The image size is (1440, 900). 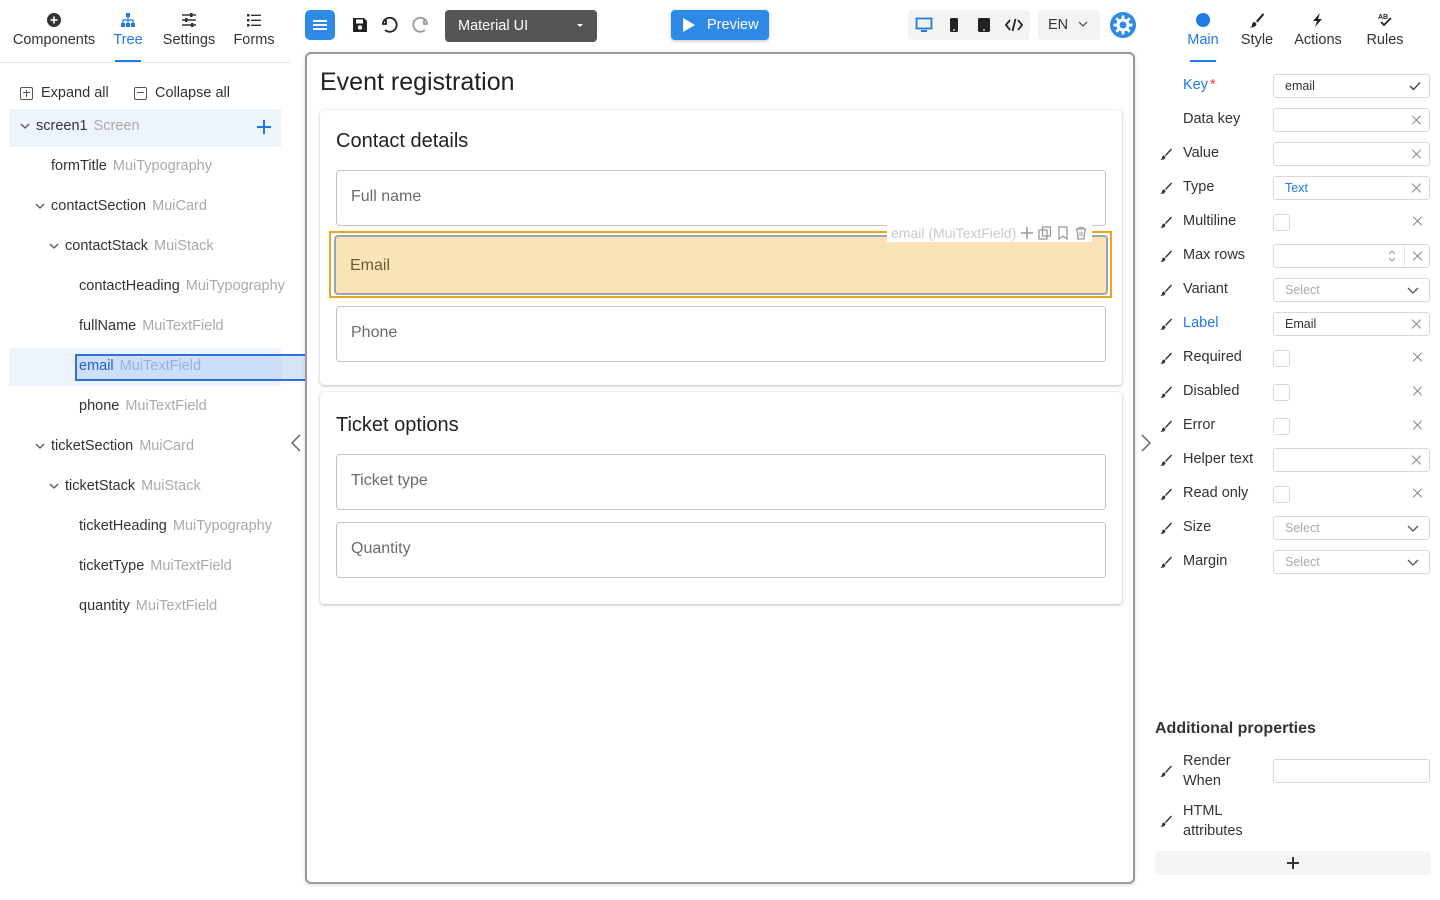 What do you see at coordinates (397, 425) in the screenshot?
I see `ticket-heading: Ticket options` at bounding box center [397, 425].